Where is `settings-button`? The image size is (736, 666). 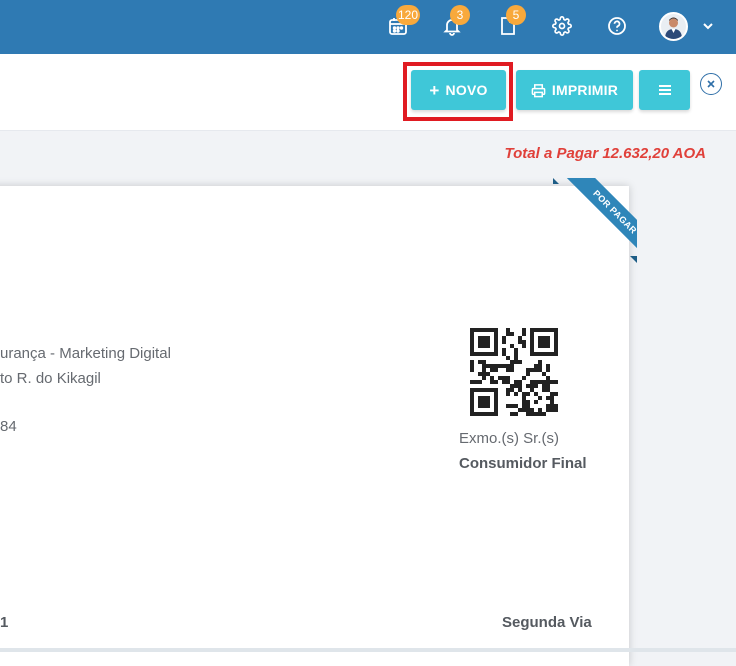
settings-button is located at coordinates (562, 26).